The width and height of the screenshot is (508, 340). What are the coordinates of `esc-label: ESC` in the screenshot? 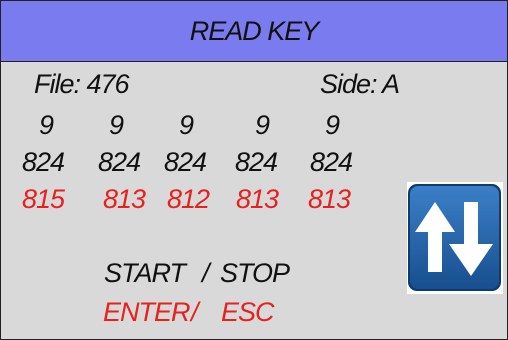 It's located at (248, 312).